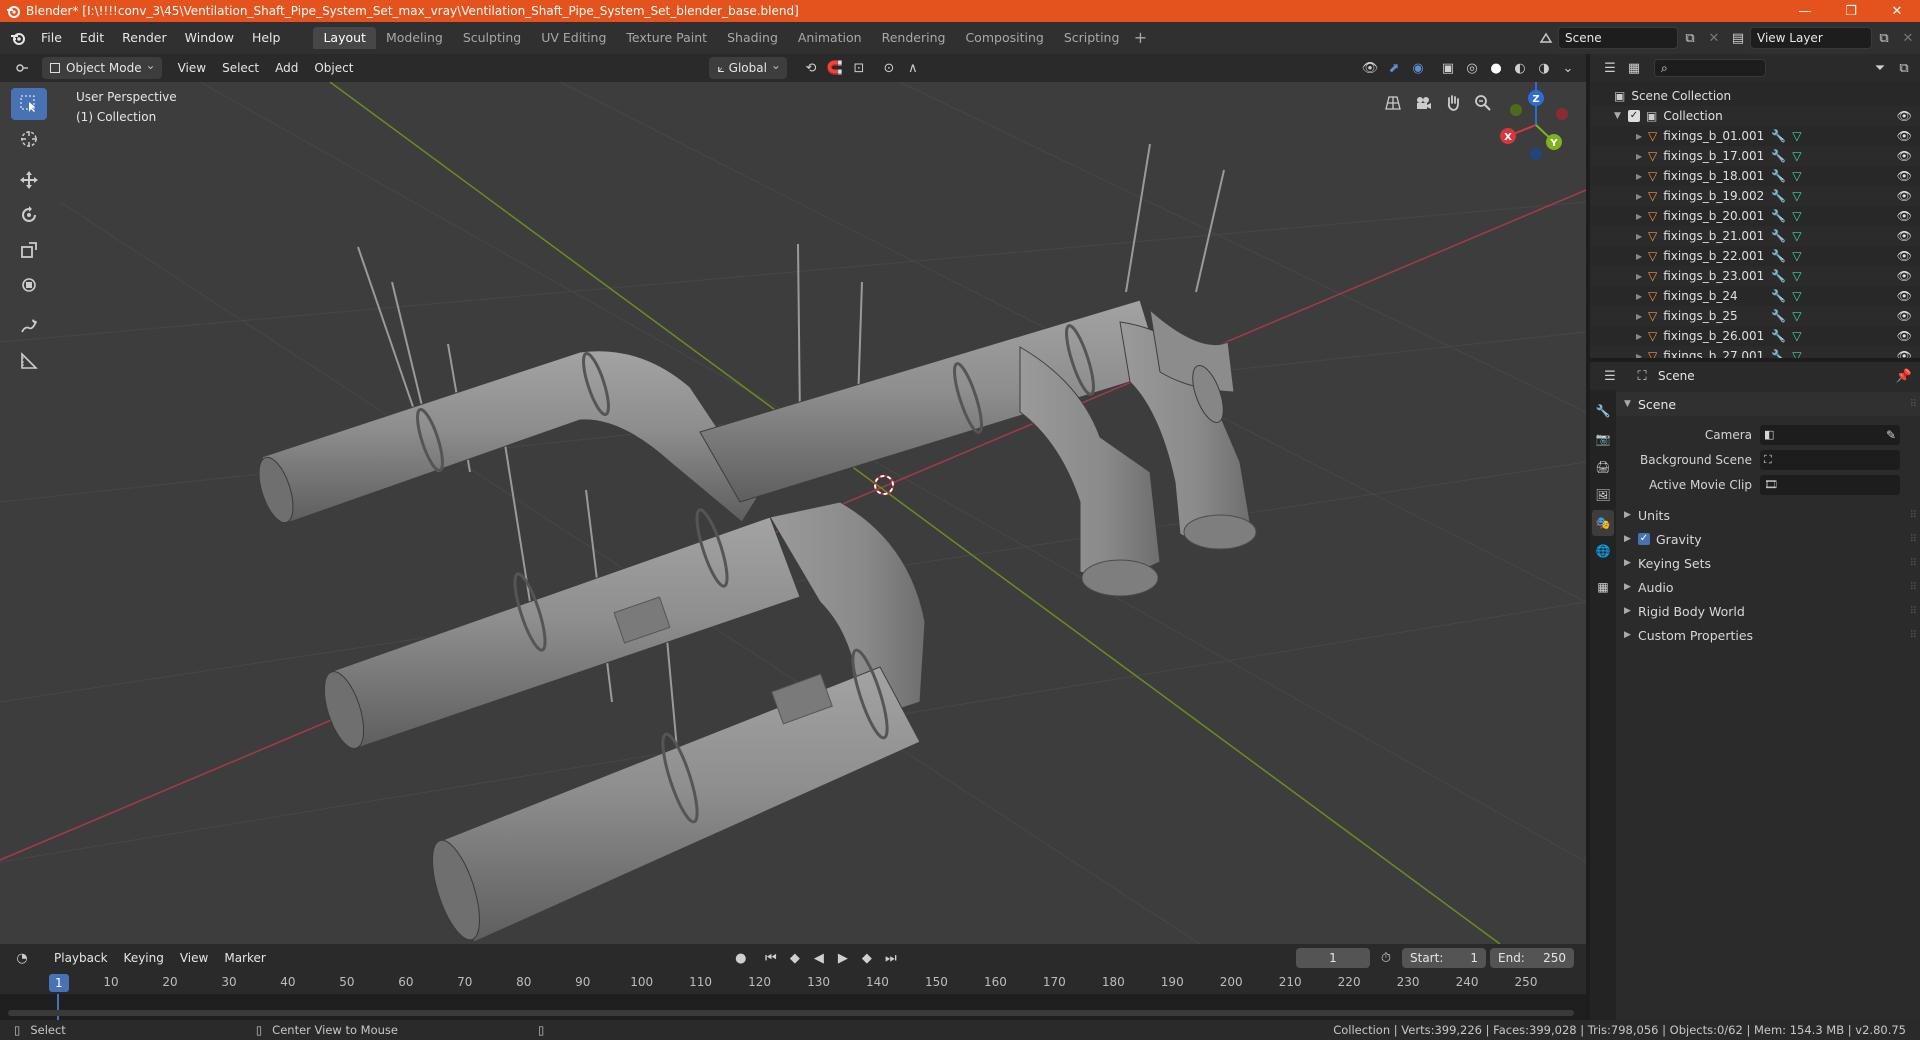  Describe the element at coordinates (859, 68) in the screenshot. I see `snap-target-icon: ⊡` at that location.